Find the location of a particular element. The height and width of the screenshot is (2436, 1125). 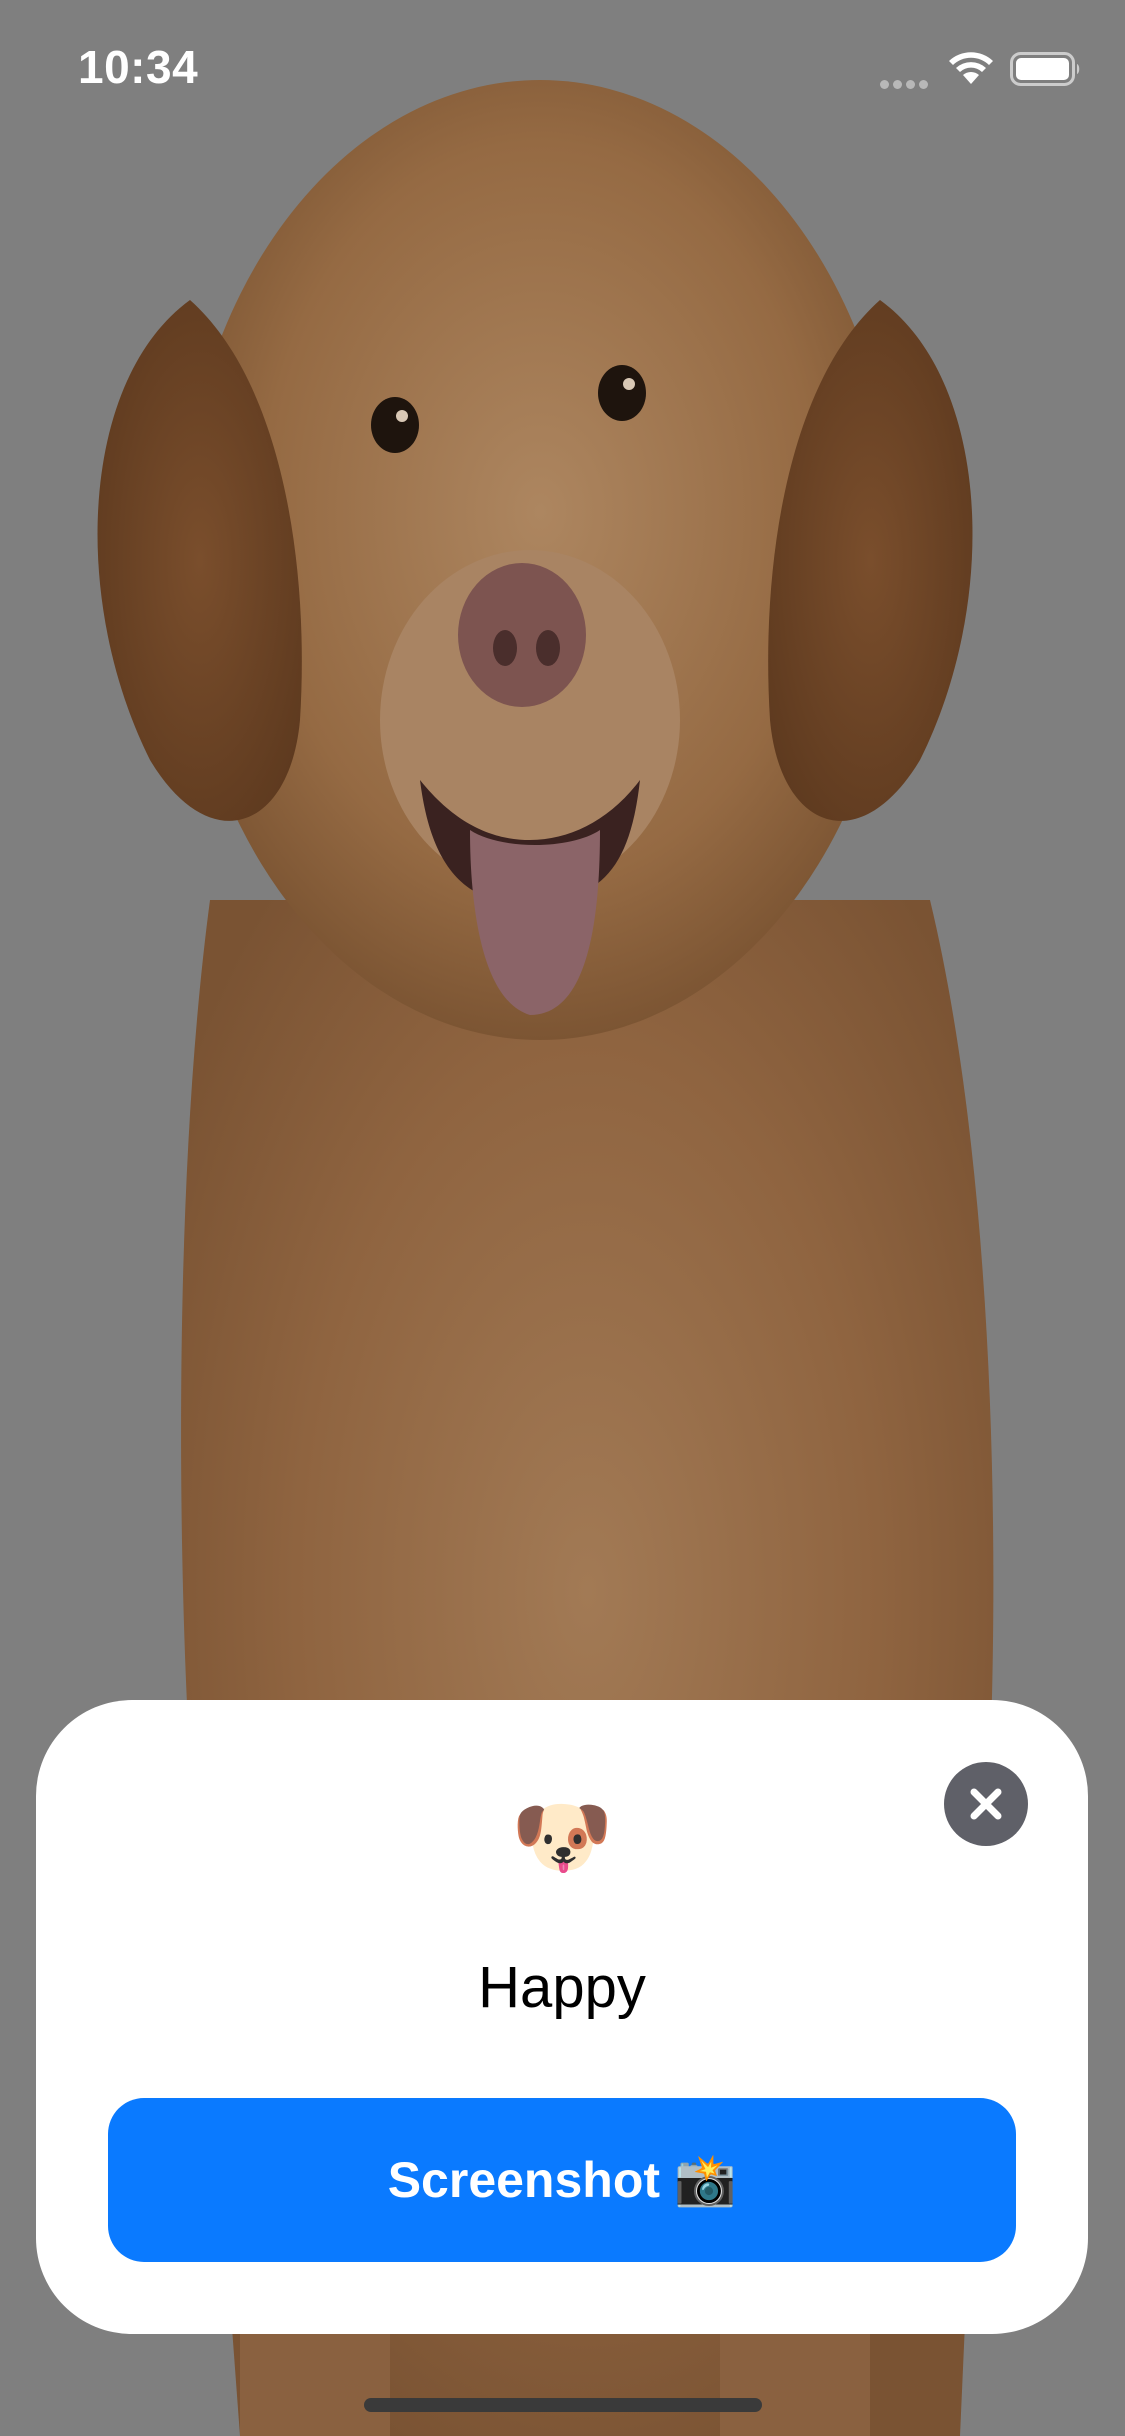

cellular-signal-icon is located at coordinates (906, 82).